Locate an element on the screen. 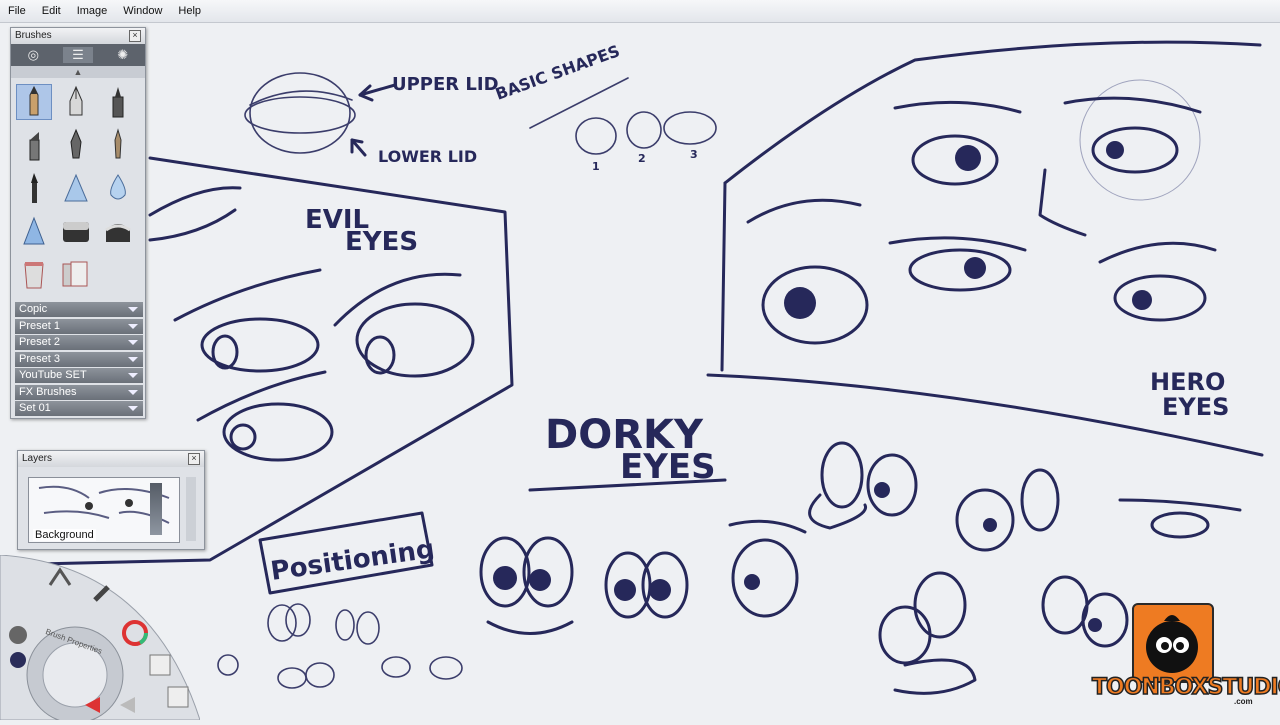  marker-icon is located at coordinates (118, 102).